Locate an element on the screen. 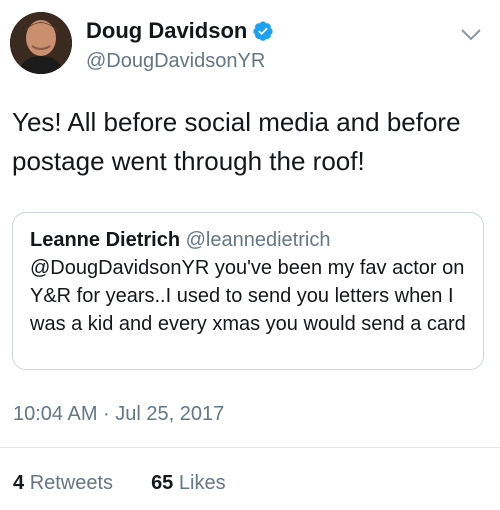 The width and height of the screenshot is (500, 510). retweets-stat: 4 Retweets is located at coordinates (63, 483).